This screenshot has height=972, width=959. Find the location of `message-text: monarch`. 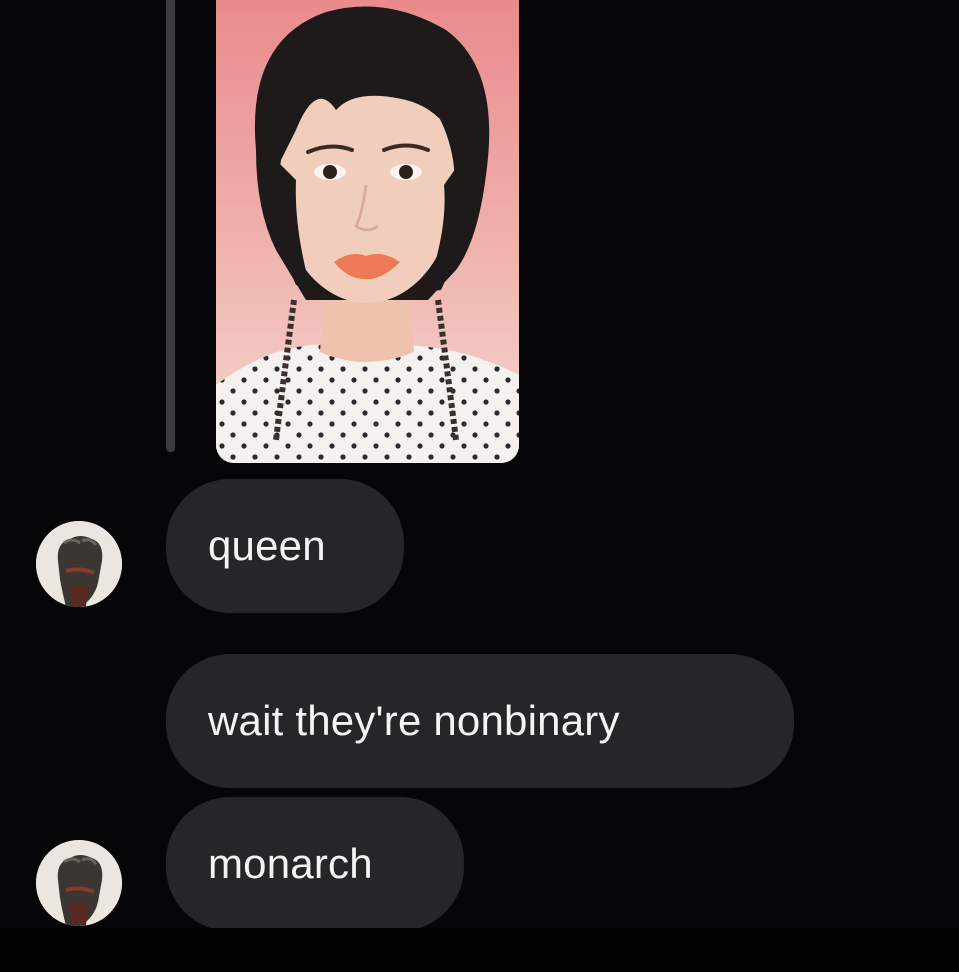

message-text: monarch is located at coordinates (290, 863).